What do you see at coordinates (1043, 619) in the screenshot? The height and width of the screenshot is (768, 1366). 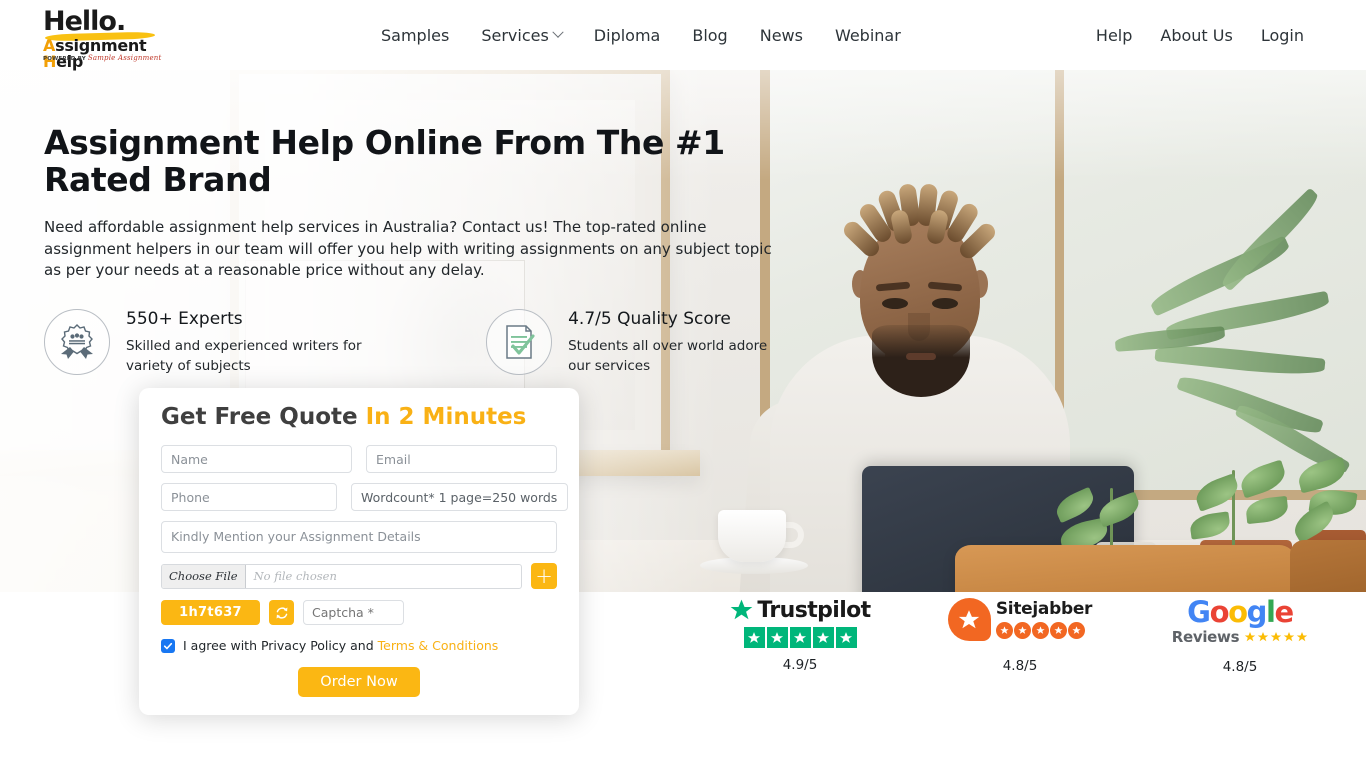 I see `sitejabber-text-block: Sitejabber` at bounding box center [1043, 619].